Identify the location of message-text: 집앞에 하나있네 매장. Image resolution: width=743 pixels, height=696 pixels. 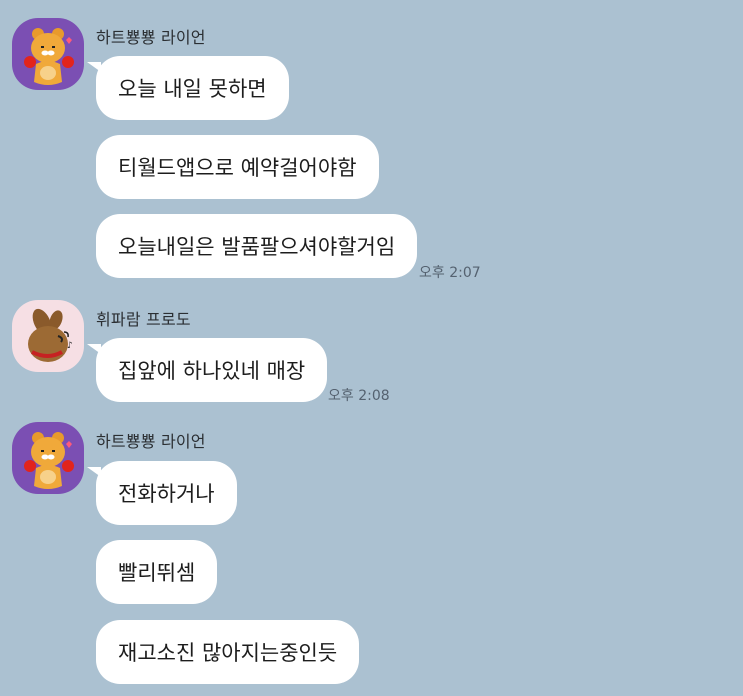
(212, 371).